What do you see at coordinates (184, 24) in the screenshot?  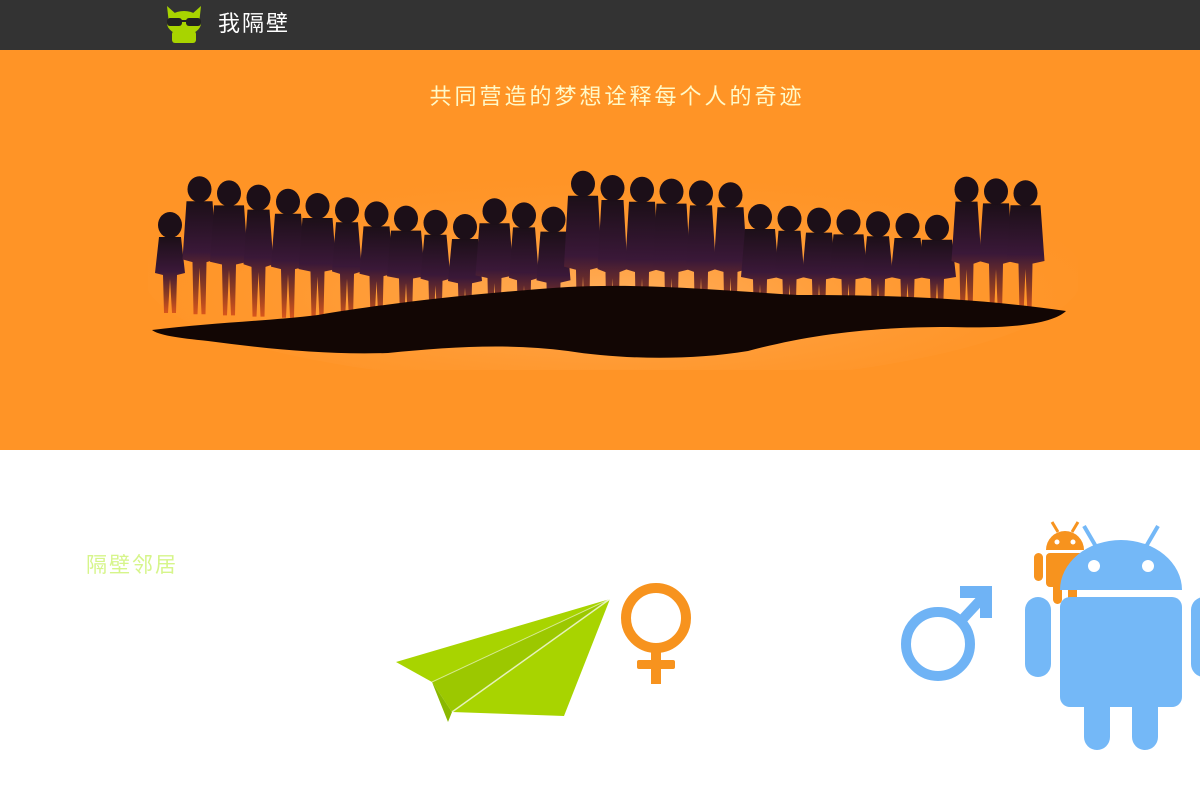 I see `sunglasses-cat-icon` at bounding box center [184, 24].